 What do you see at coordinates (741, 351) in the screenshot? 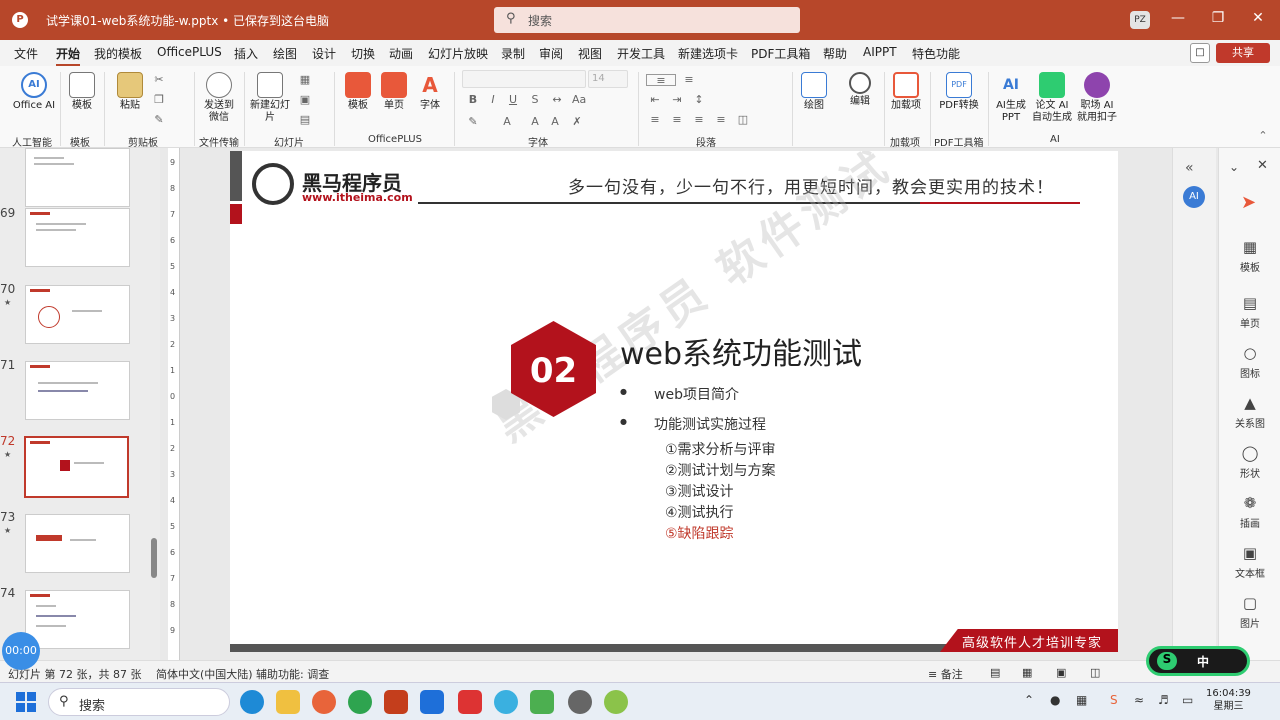
I see `slide-title: web系统功能测试` at bounding box center [741, 351].